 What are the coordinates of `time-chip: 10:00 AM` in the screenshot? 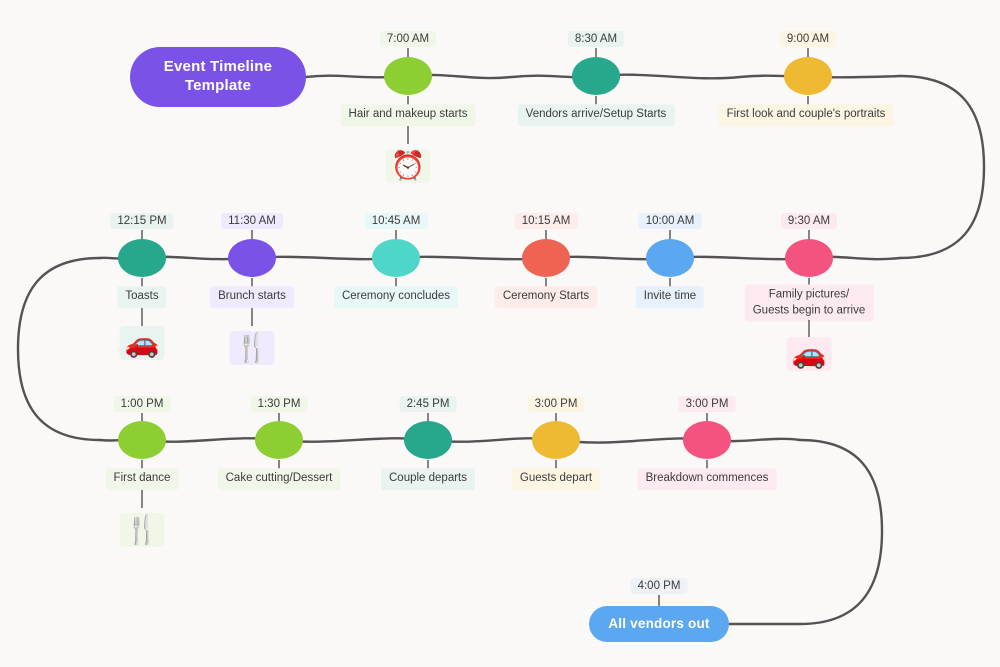 It's located at (670, 221).